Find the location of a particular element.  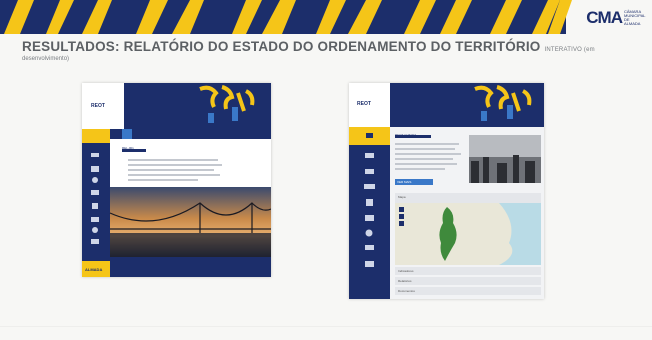

cma-logo: CMA CÂMARA MUNICIPAL DE ALMADA is located at coordinates (616, 17).